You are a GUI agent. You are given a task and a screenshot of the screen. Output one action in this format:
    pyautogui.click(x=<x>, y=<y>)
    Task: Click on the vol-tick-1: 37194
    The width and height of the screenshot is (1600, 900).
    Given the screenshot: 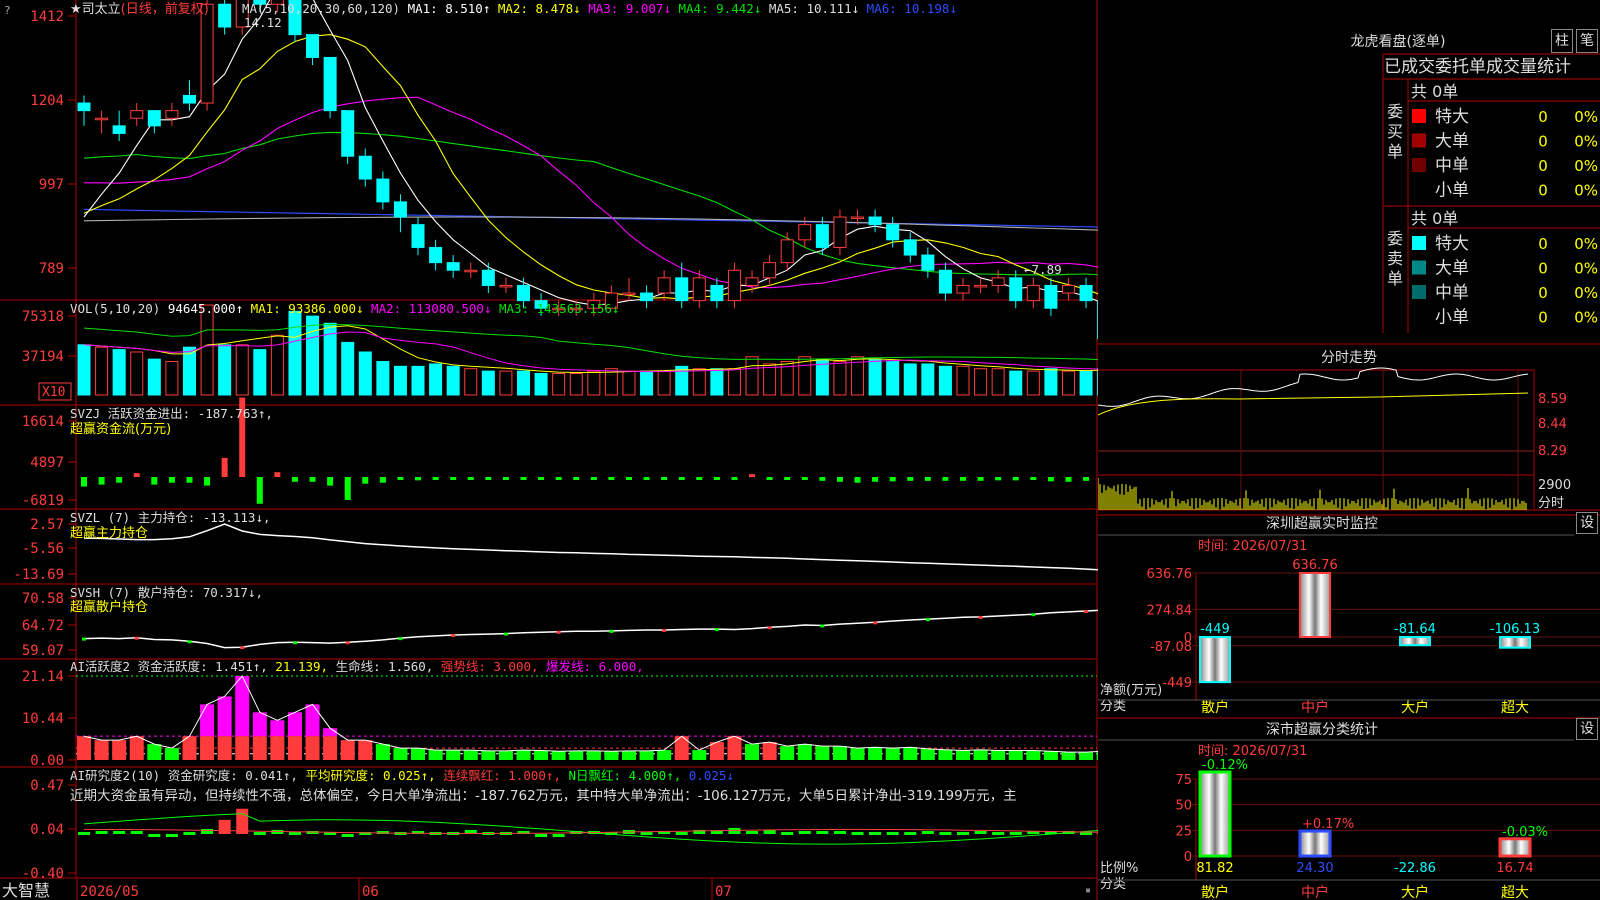 What is the action you would take?
    pyautogui.click(x=43, y=357)
    